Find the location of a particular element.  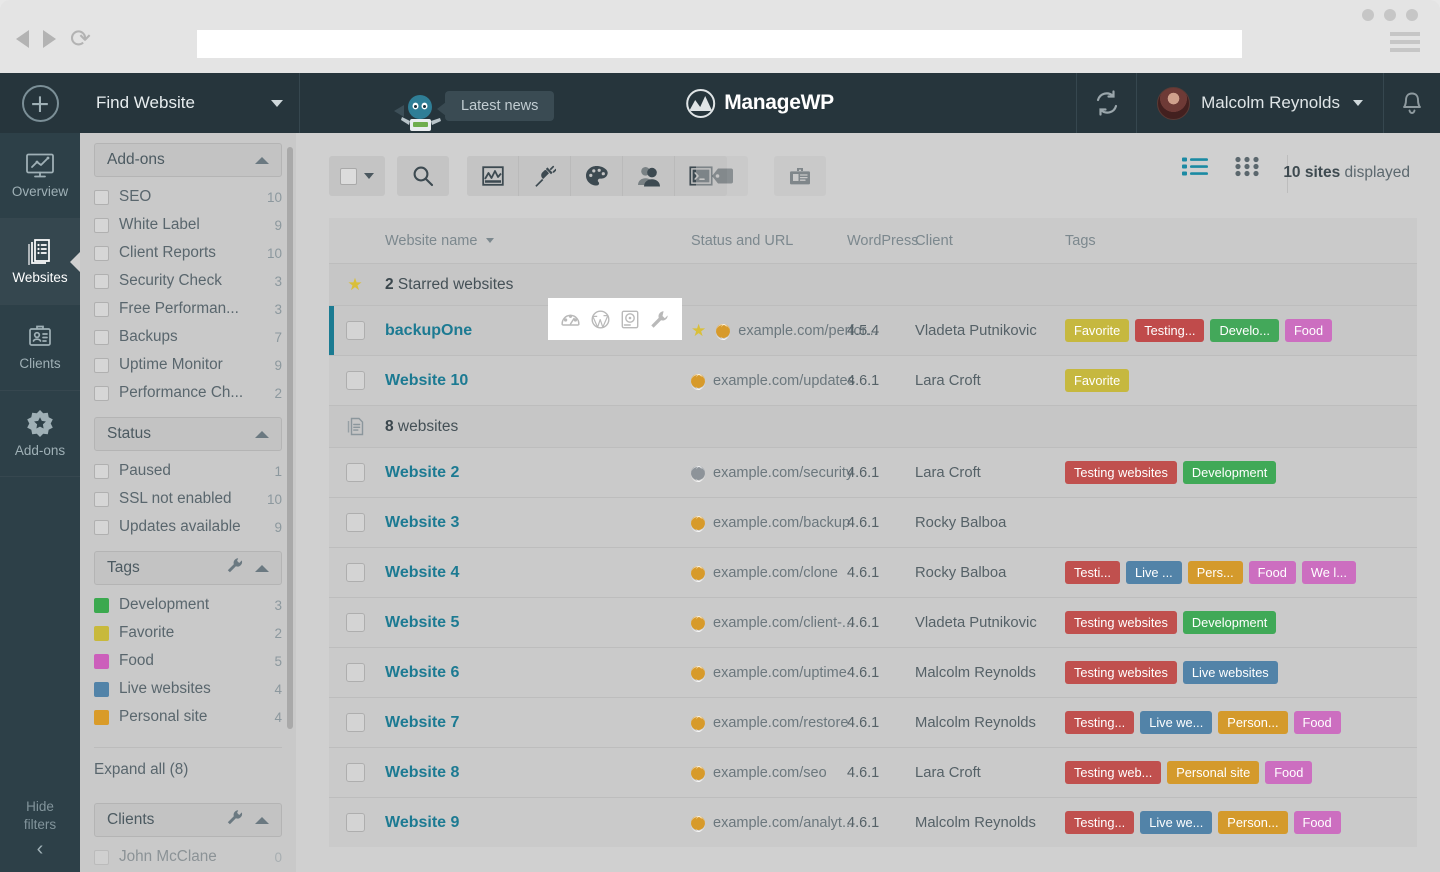

website-url: example.com/updates is located at coordinates (784, 381).